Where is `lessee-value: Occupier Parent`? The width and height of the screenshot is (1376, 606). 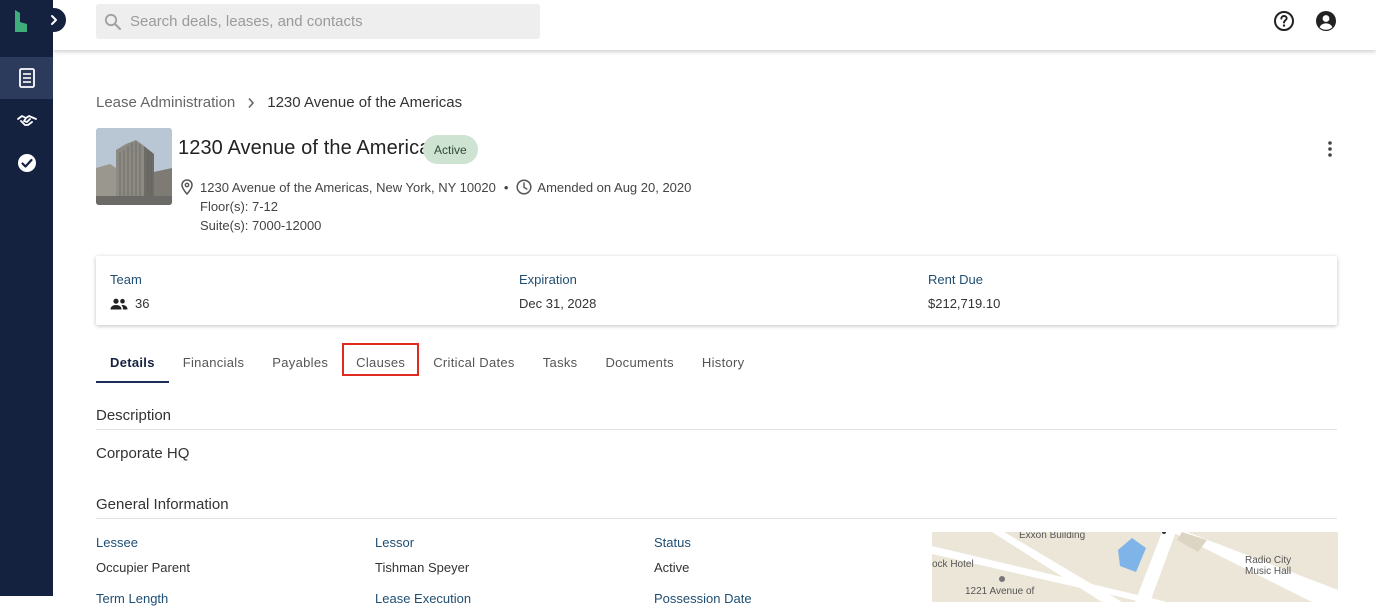
lessee-value: Occupier Parent is located at coordinates (143, 567).